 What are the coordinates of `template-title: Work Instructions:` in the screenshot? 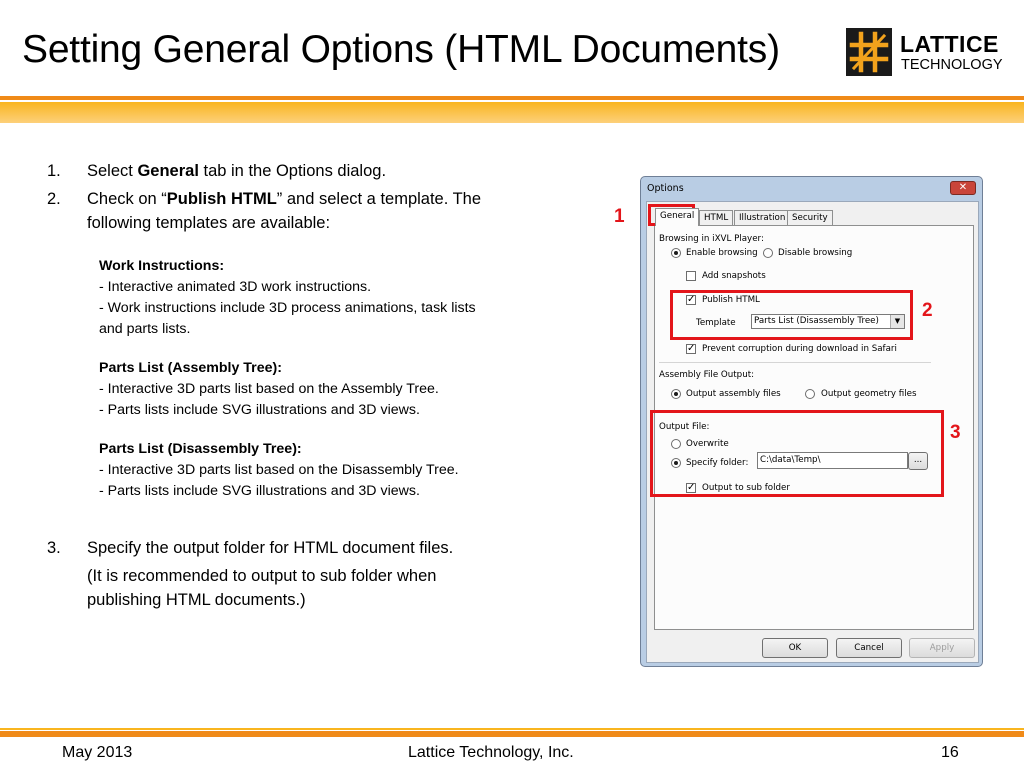 It's located at (162, 266).